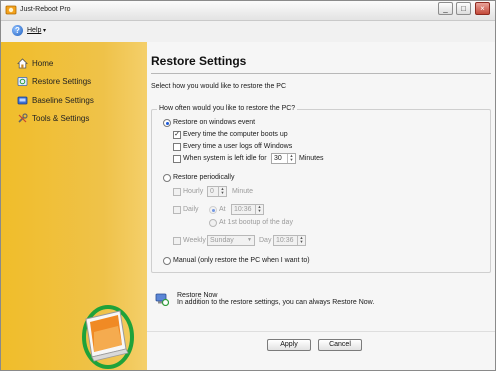 The image size is (496, 371). Describe the element at coordinates (289, 345) in the screenshot. I see `apply-button: Apply` at that location.